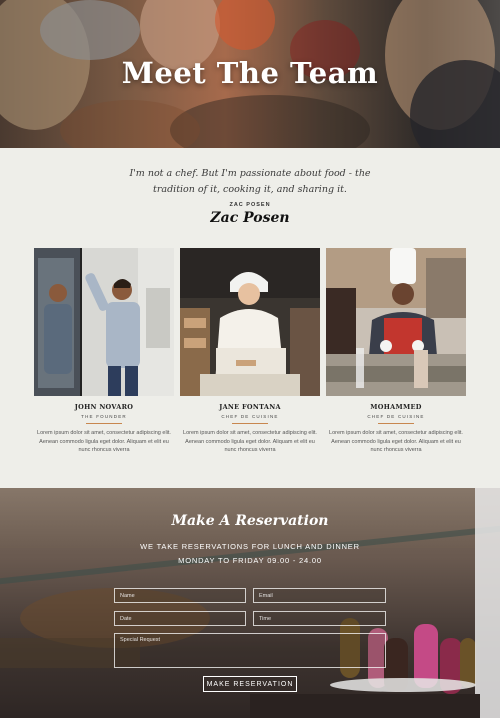  I want to click on reservation-title: Make A Reservation, so click(250, 521).